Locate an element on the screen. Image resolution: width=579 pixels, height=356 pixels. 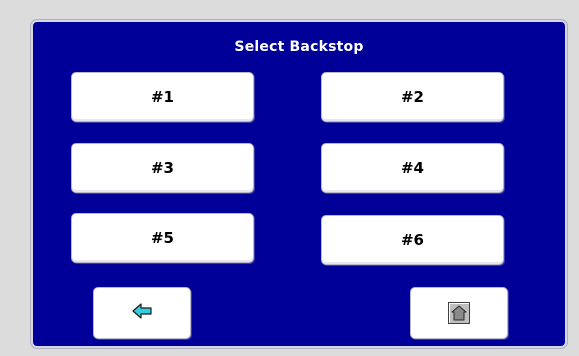
backstop-1-button: #1 is located at coordinates (162, 97).